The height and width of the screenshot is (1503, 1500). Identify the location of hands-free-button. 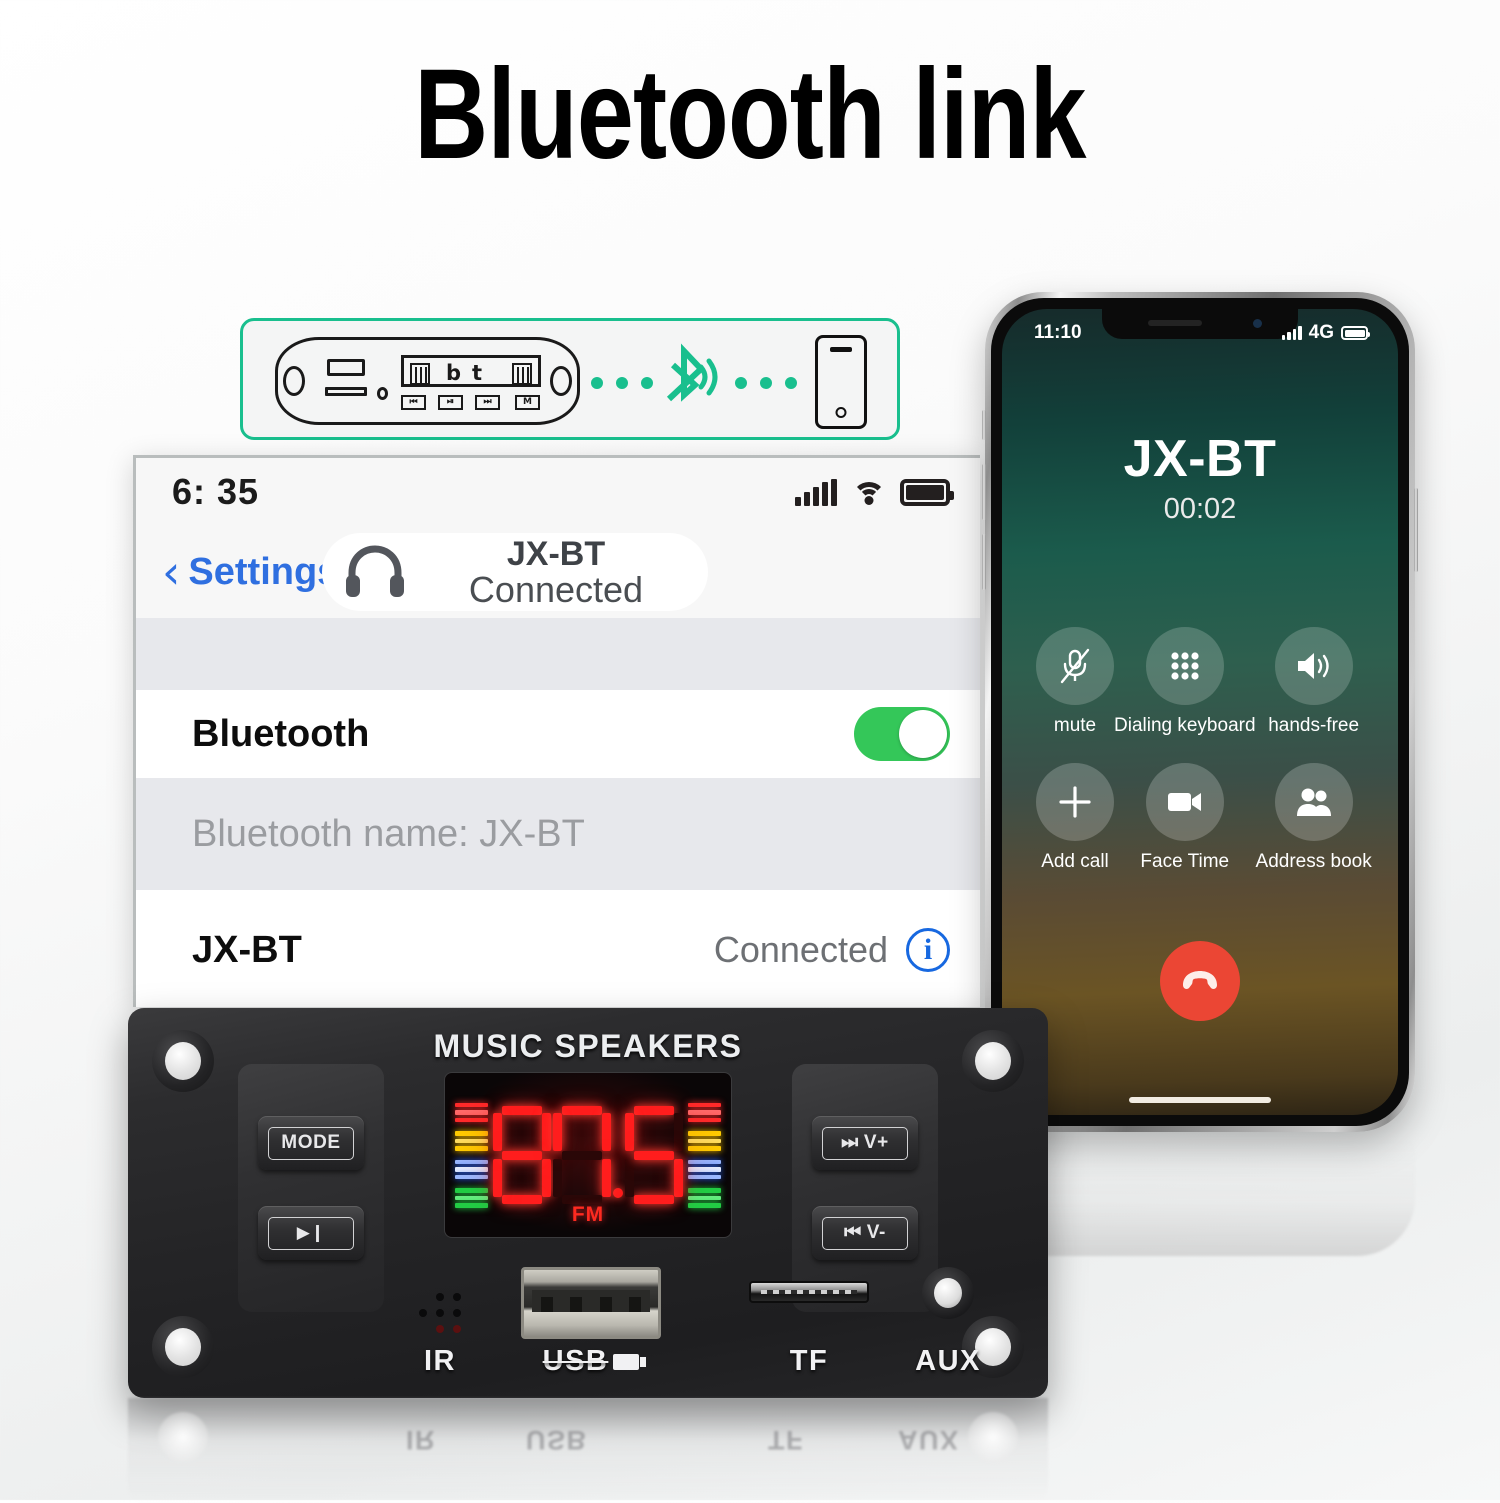
(1313, 666).